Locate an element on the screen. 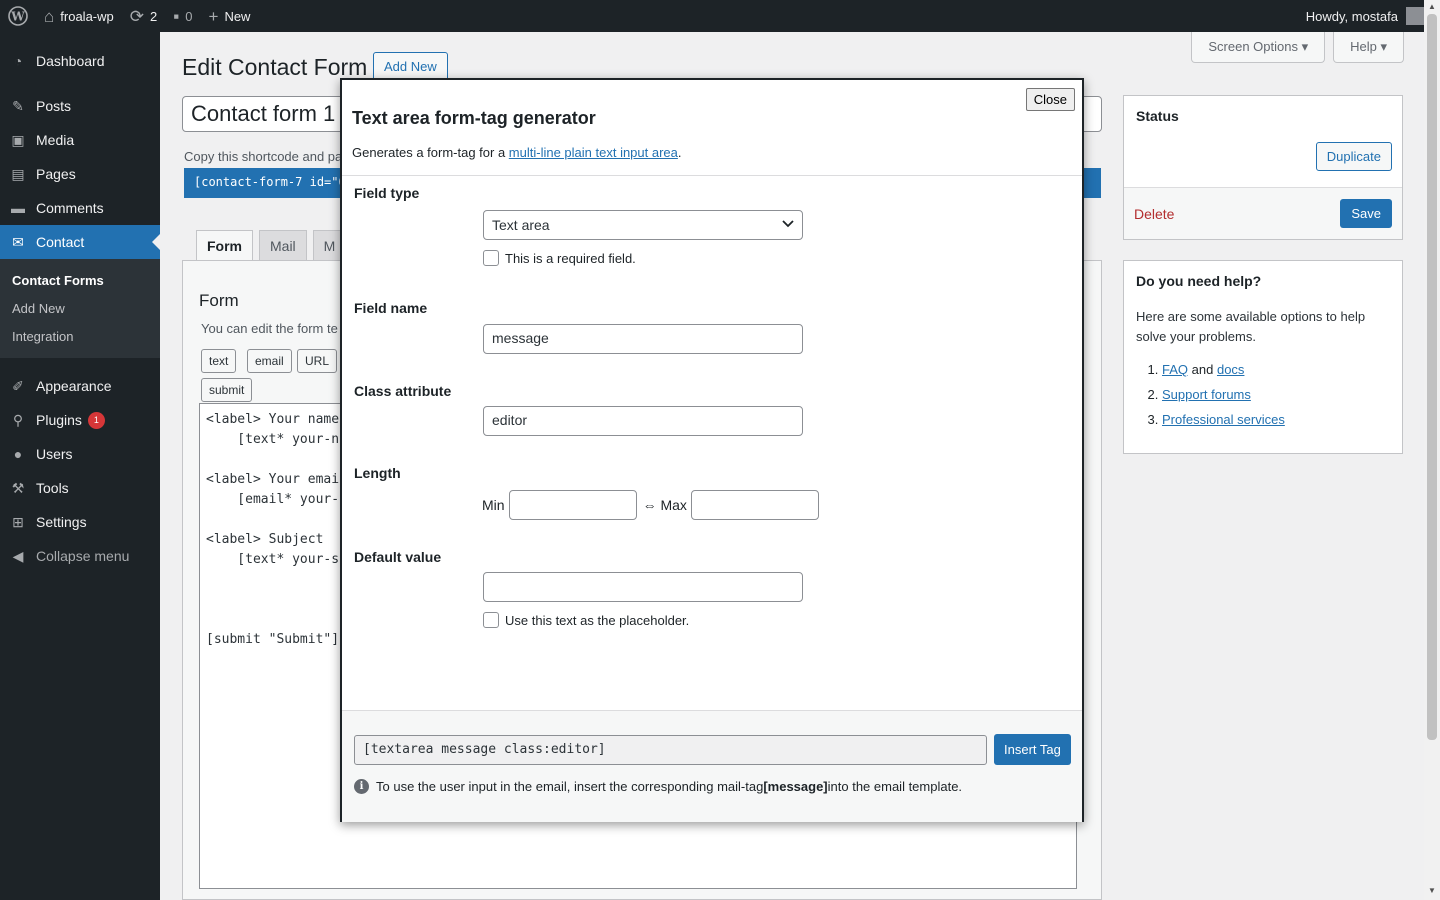 This screenshot has width=1440, height=900. plus-icon: + is located at coordinates (213, 16).